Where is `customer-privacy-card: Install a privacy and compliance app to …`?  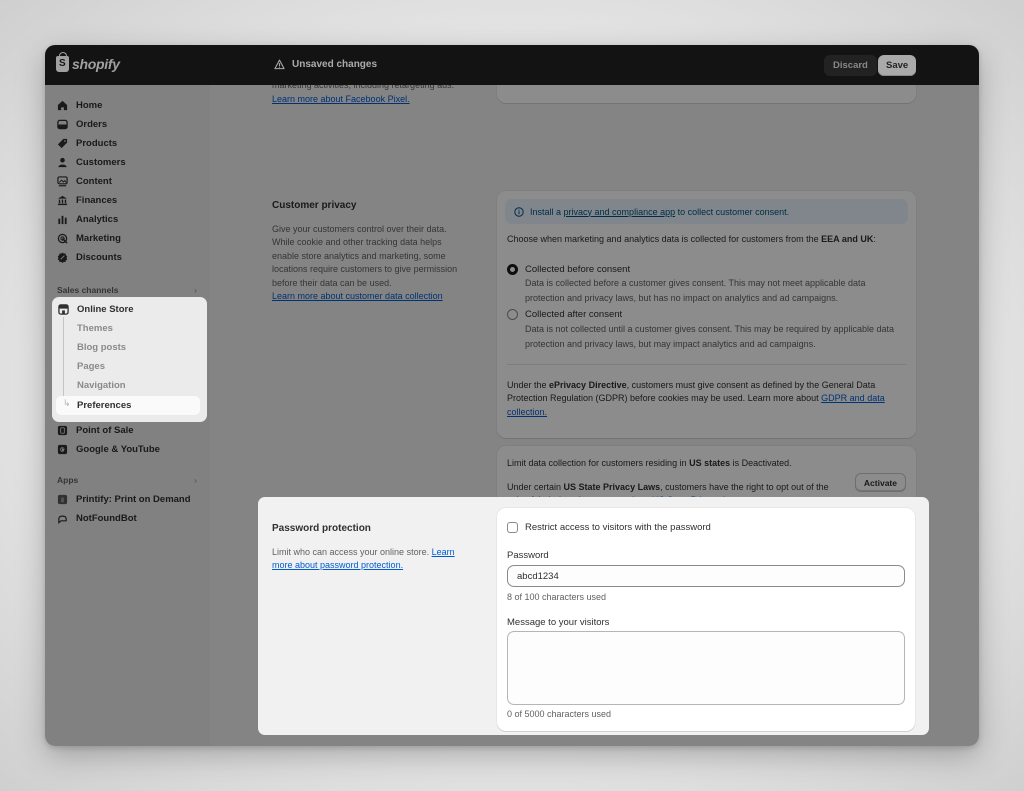 customer-privacy-card: Install a privacy and compliance app to … is located at coordinates (706, 314).